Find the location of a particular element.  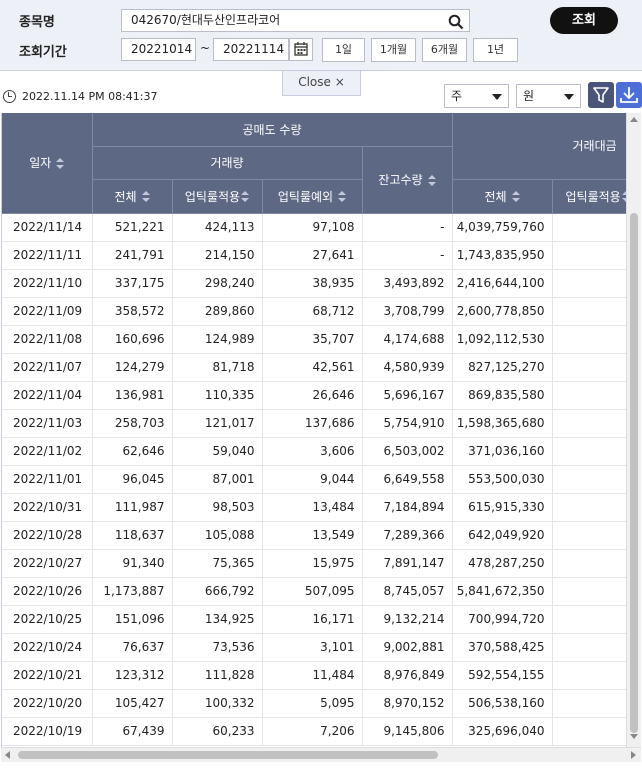

table-cell: 15,975 is located at coordinates (312, 563).